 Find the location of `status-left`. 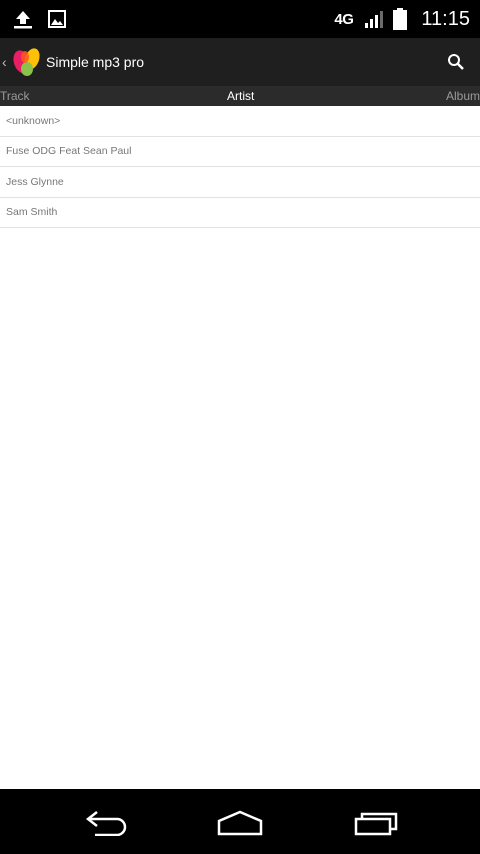

status-left is located at coordinates (33, 19).